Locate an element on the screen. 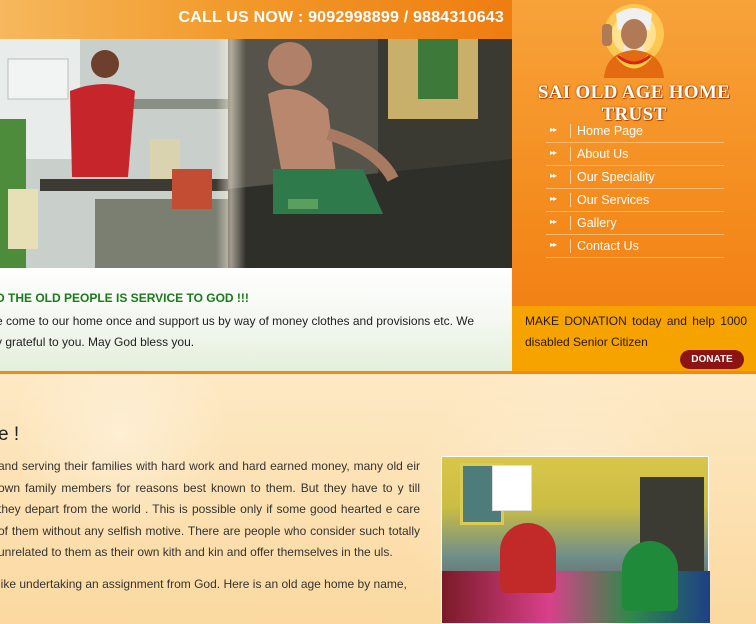 This screenshot has height=624, width=756. intro-line-2: y grateful to you. May God bless you. is located at coordinates (97, 342).